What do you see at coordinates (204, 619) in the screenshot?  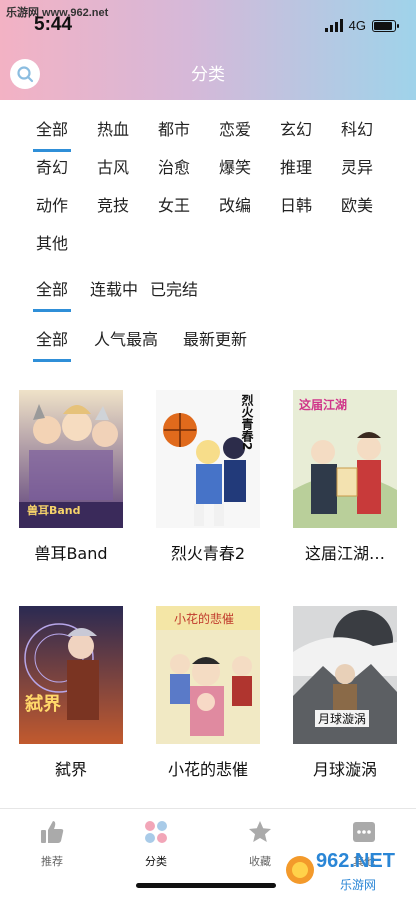 I see `comic-cover-text: 小花的悲催` at bounding box center [204, 619].